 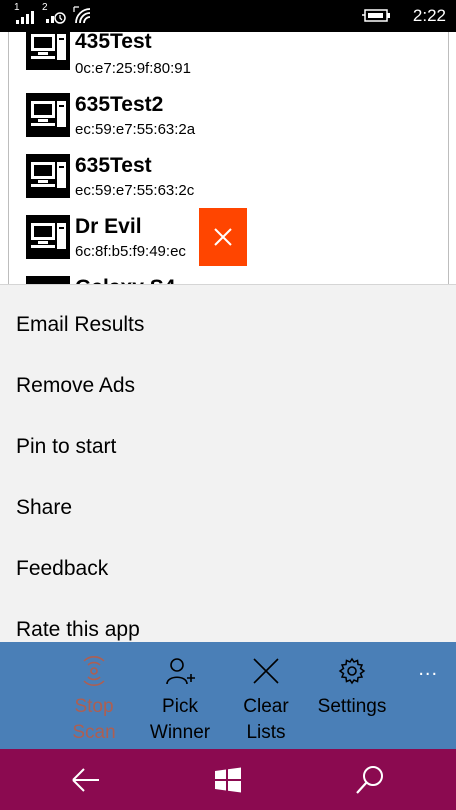 I want to click on device-mac: ec:59:e7:55:63:2c, so click(x=135, y=190).